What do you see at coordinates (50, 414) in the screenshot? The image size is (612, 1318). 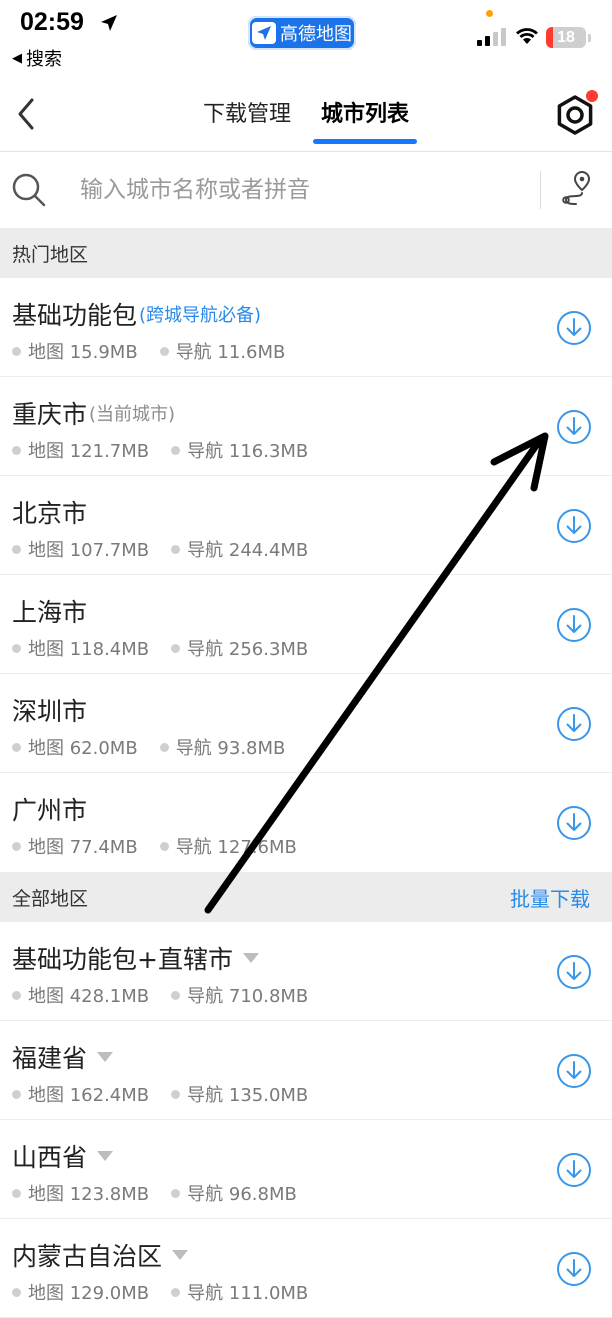 I see `region-name: 重庆市` at bounding box center [50, 414].